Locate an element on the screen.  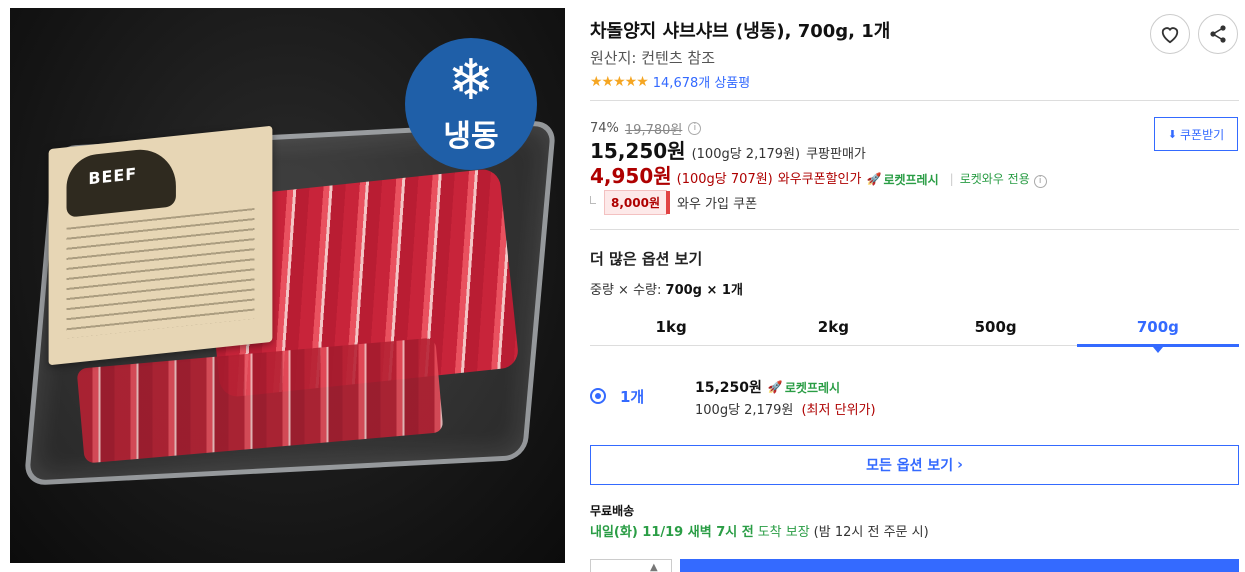
chevron-right-icon: › is located at coordinates (960, 465).